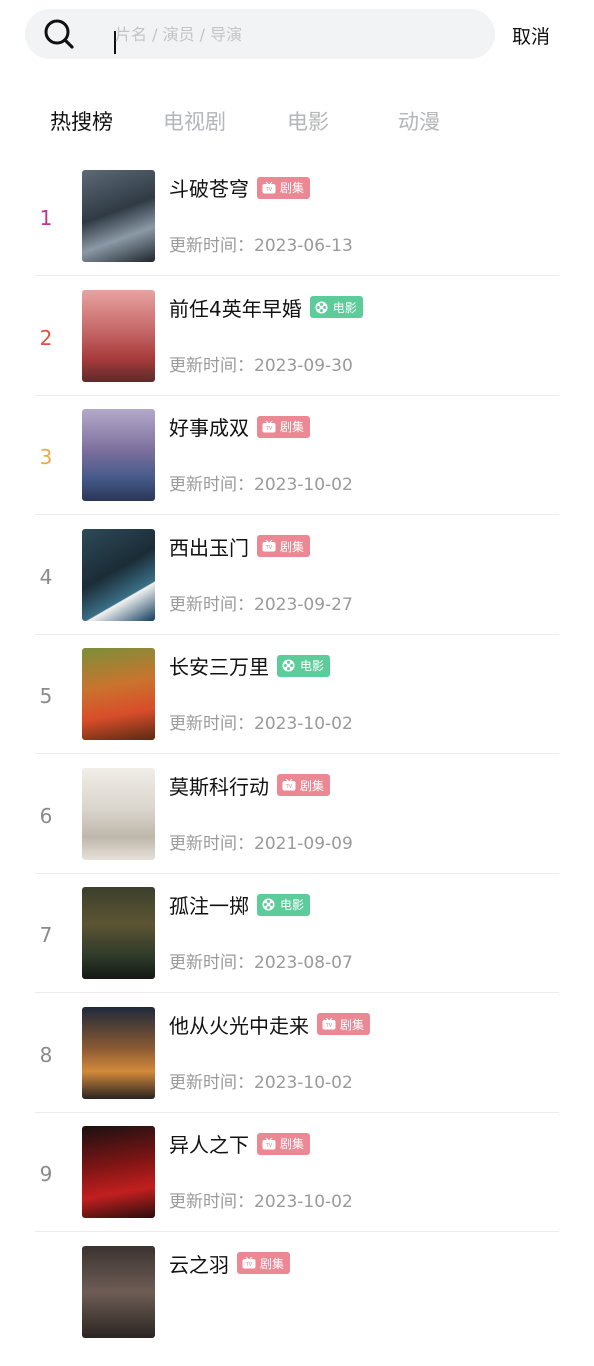 The image size is (594, 1366). I want to click on rank-number: 2, so click(46, 337).